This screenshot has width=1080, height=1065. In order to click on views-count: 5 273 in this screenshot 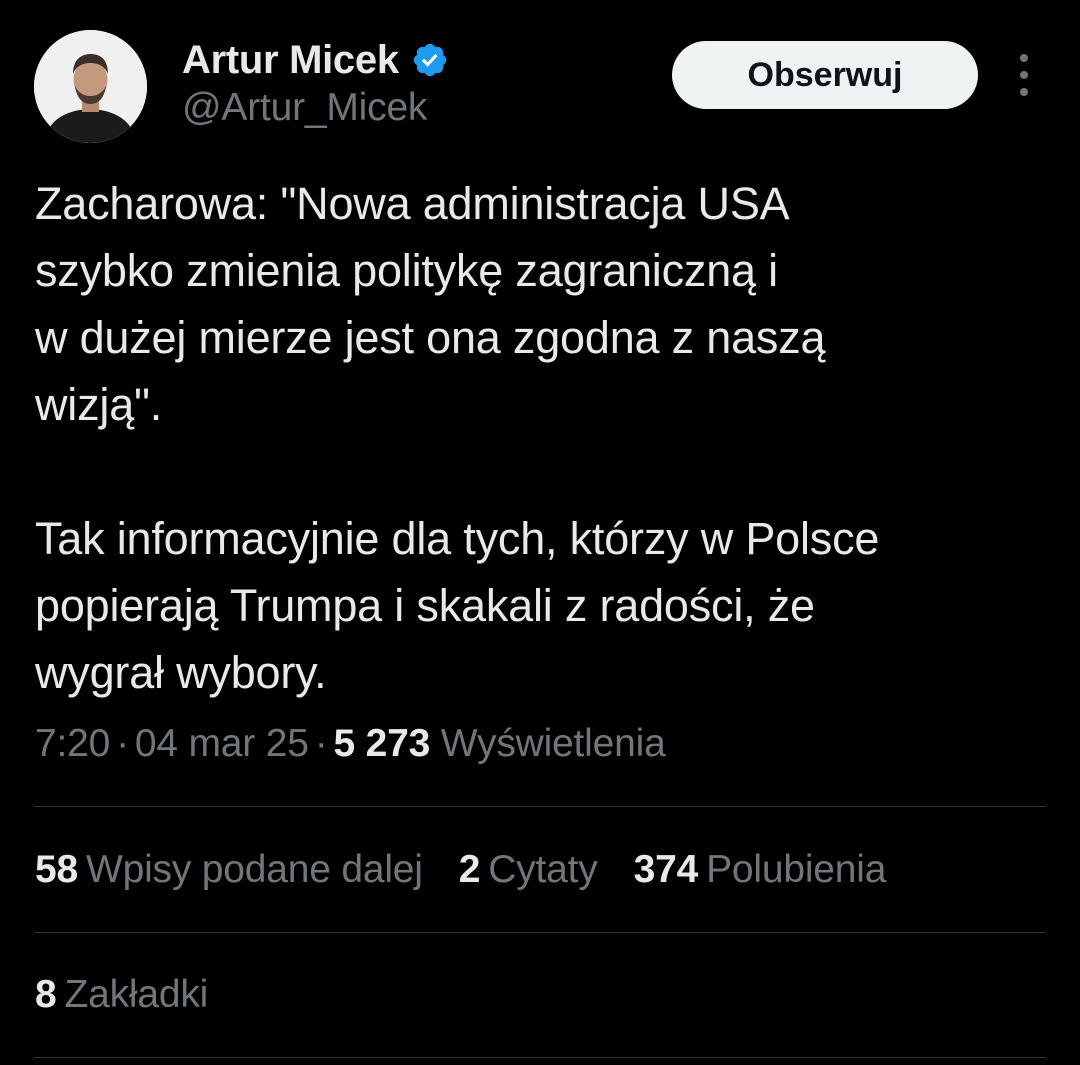, I will do `click(382, 743)`.